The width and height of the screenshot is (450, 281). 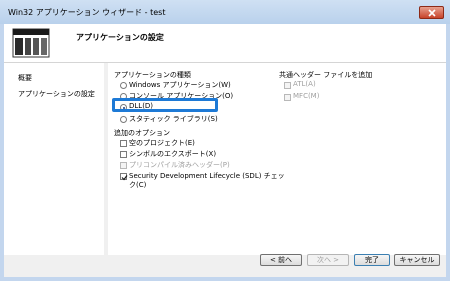 I want to click on close-icon, so click(x=432, y=13).